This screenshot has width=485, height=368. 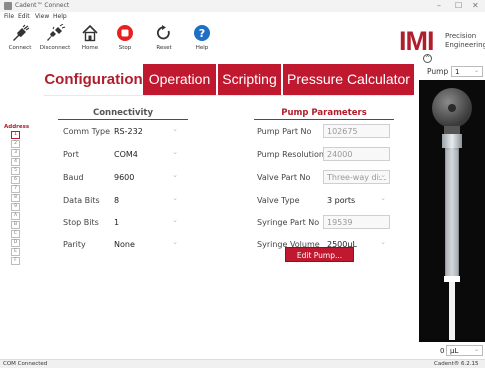 I want to click on pump-select: 1 ⌄, so click(x=467, y=71).